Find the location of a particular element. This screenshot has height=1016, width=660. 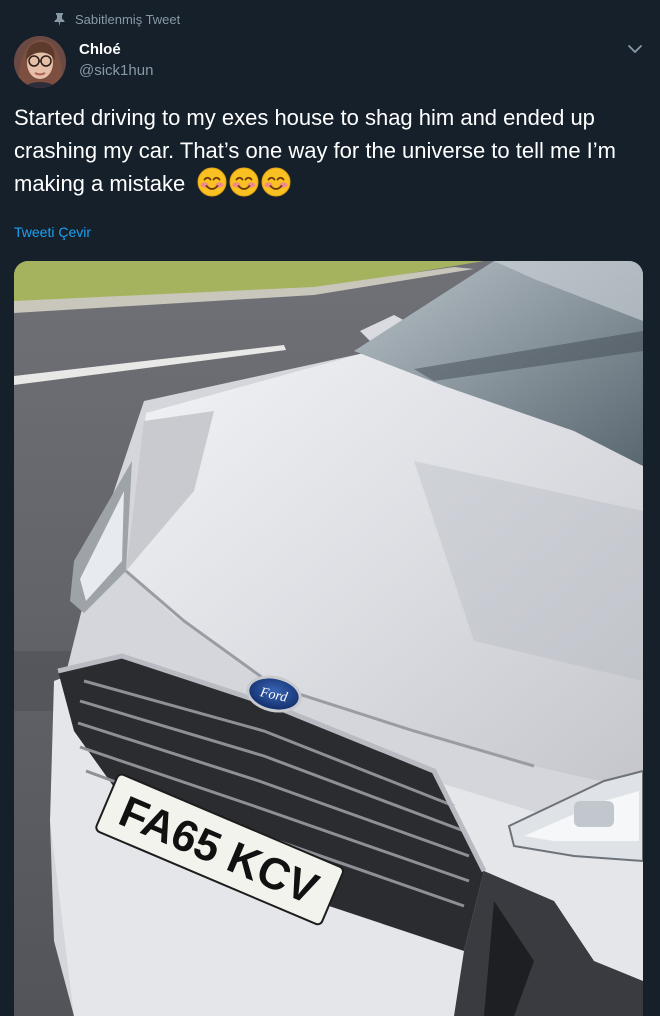

emoji-group is located at coordinates (244, 182).